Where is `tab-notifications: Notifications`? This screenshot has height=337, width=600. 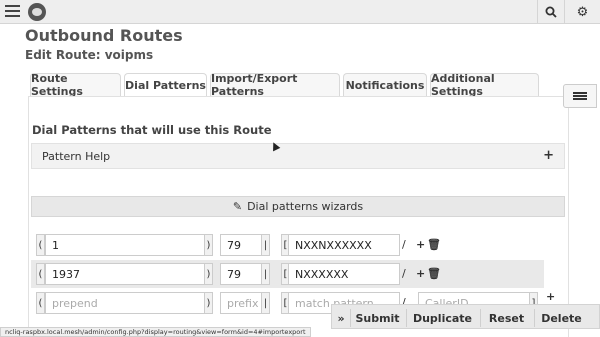 tab-notifications: Notifications is located at coordinates (385, 84).